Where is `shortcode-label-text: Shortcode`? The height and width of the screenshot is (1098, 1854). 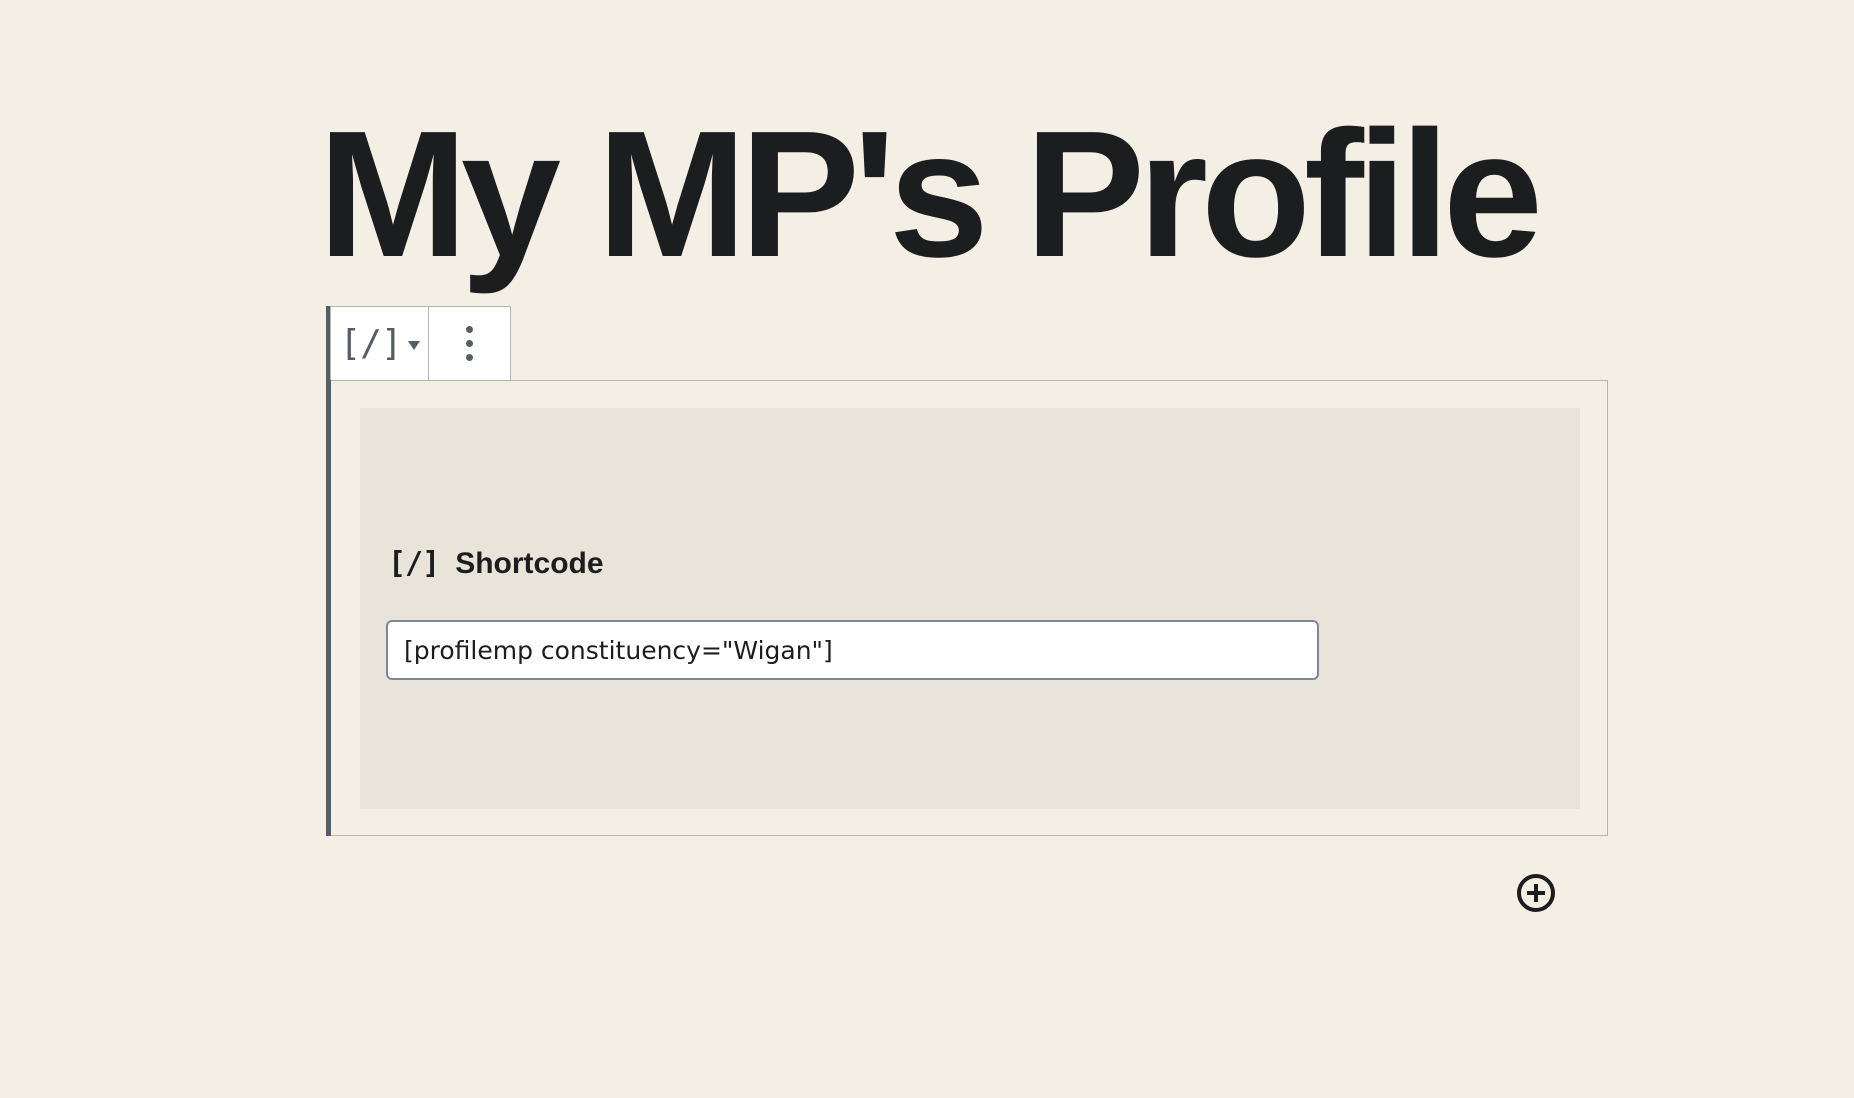
shortcode-label-text: Shortcode is located at coordinates (529, 563).